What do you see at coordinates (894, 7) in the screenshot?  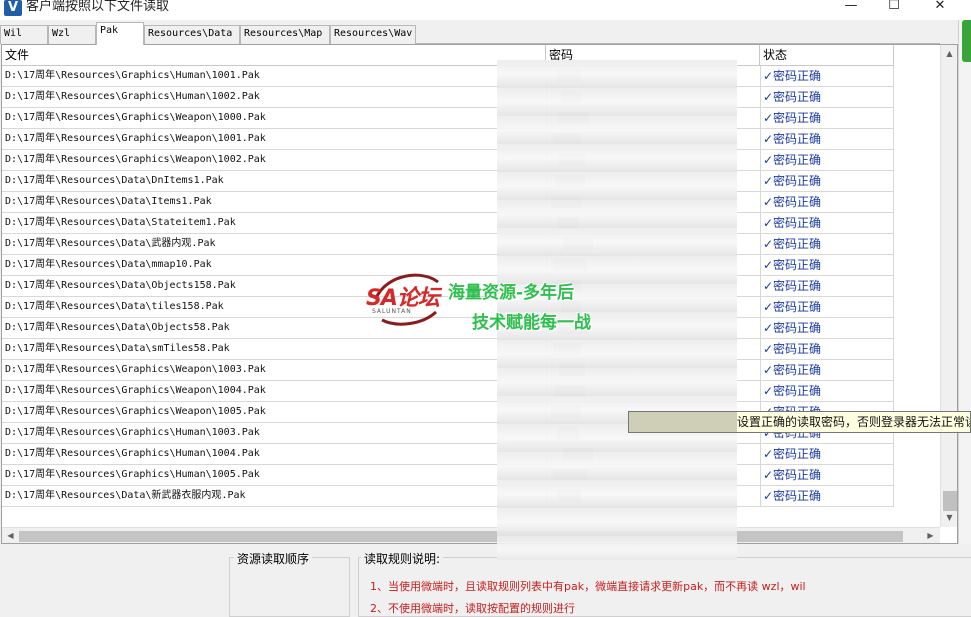 I see `maximize-button: ☐` at bounding box center [894, 7].